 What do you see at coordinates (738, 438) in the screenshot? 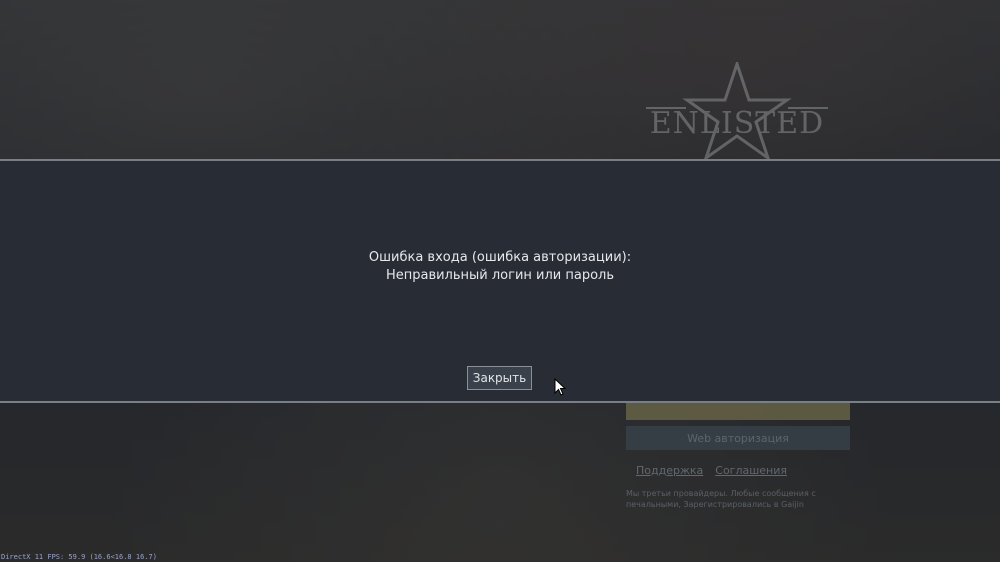
I see `background-web-auth-button: Web авторизация` at bounding box center [738, 438].